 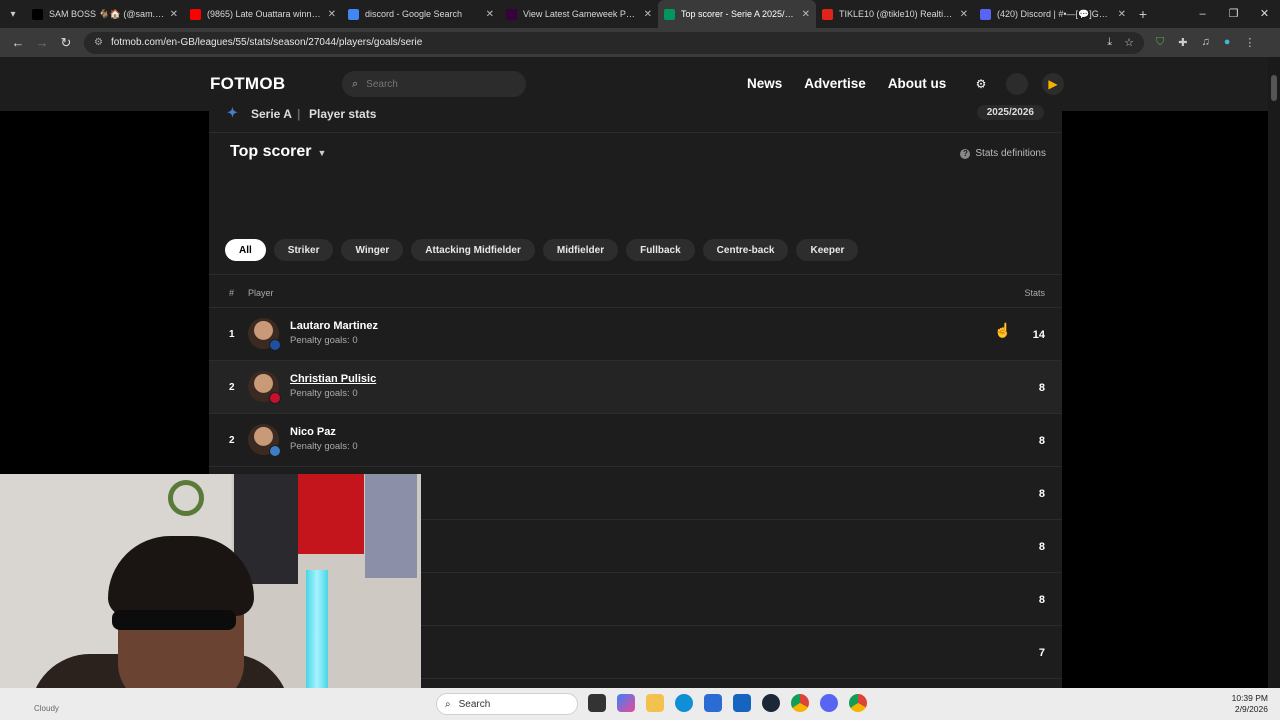 What do you see at coordinates (1250, 704) in the screenshot?
I see `system-clock: 10:39 PM 2/9/2026` at bounding box center [1250, 704].